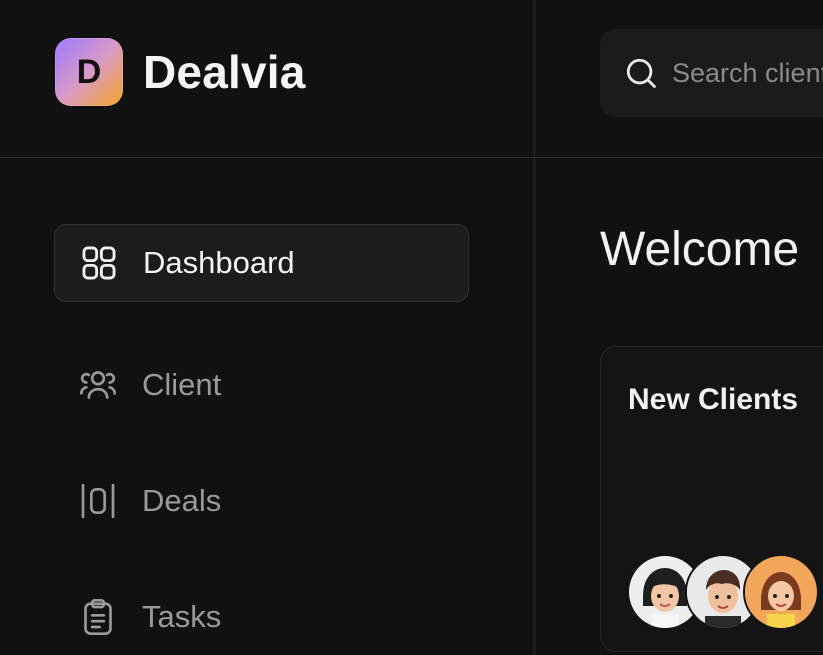 This screenshot has height=655, width=823. What do you see at coordinates (98, 385) in the screenshot?
I see `users-icon` at bounding box center [98, 385].